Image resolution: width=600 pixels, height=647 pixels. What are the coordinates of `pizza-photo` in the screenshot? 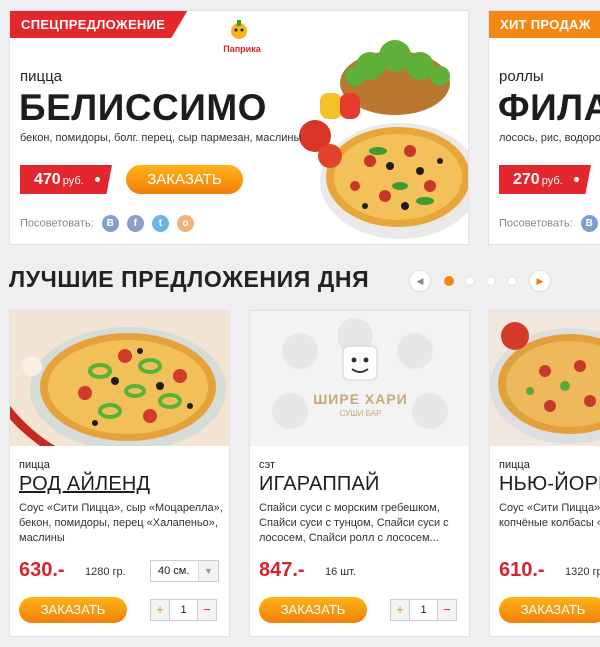 It's located at (383, 139).